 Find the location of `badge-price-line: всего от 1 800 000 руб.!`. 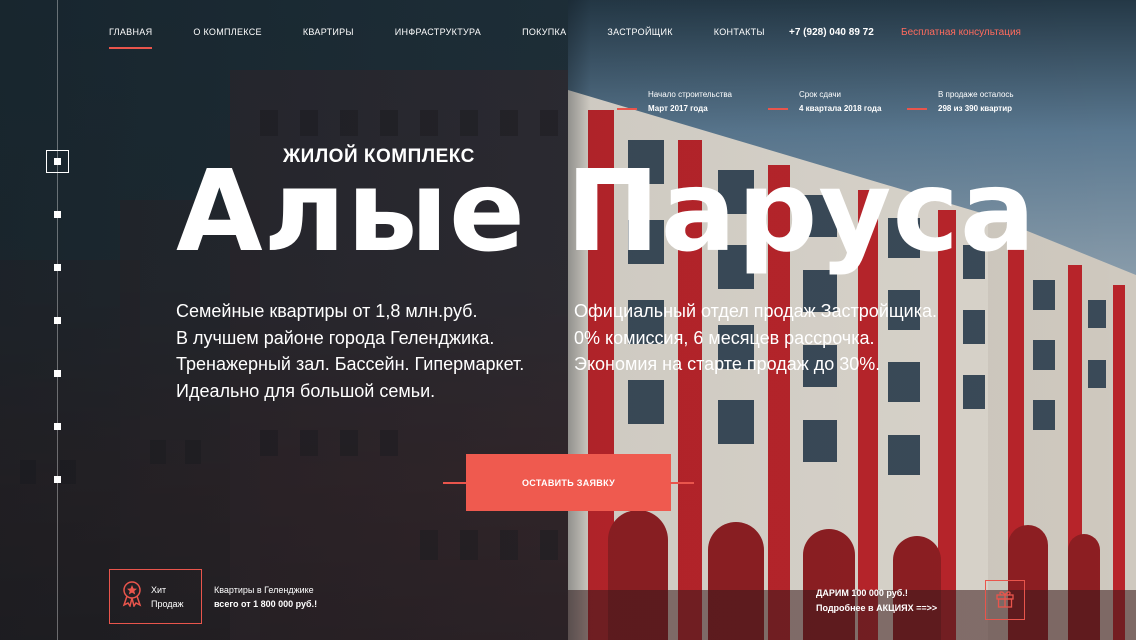

badge-price-line: всего от 1 800 000 руб.! is located at coordinates (266, 604).